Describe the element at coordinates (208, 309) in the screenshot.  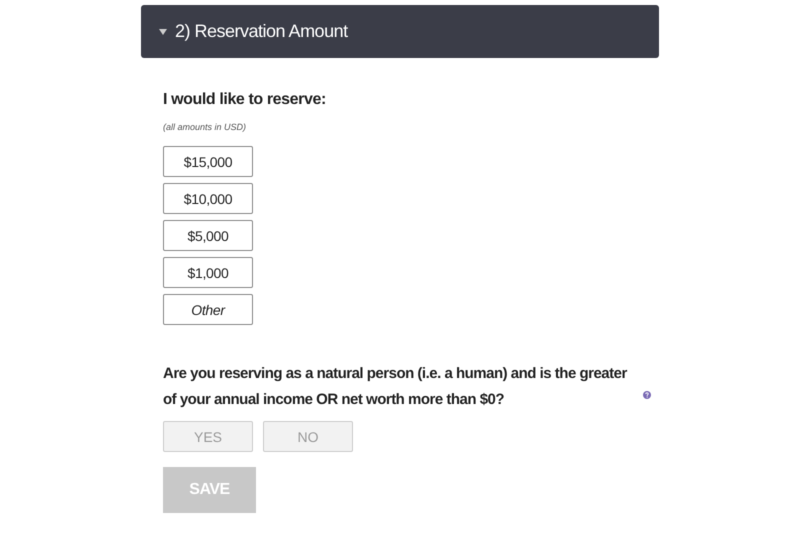
I see `other-amount-button: Other` at that location.